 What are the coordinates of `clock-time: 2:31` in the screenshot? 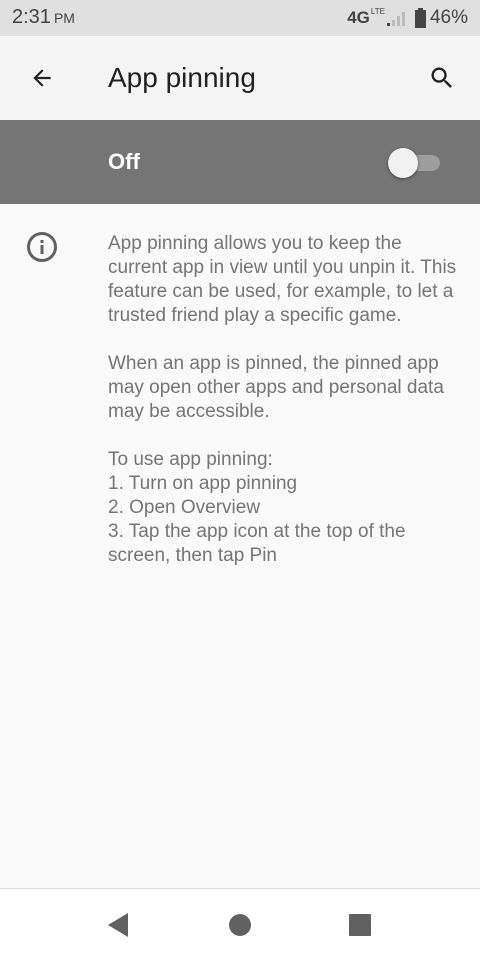 It's located at (31, 17).